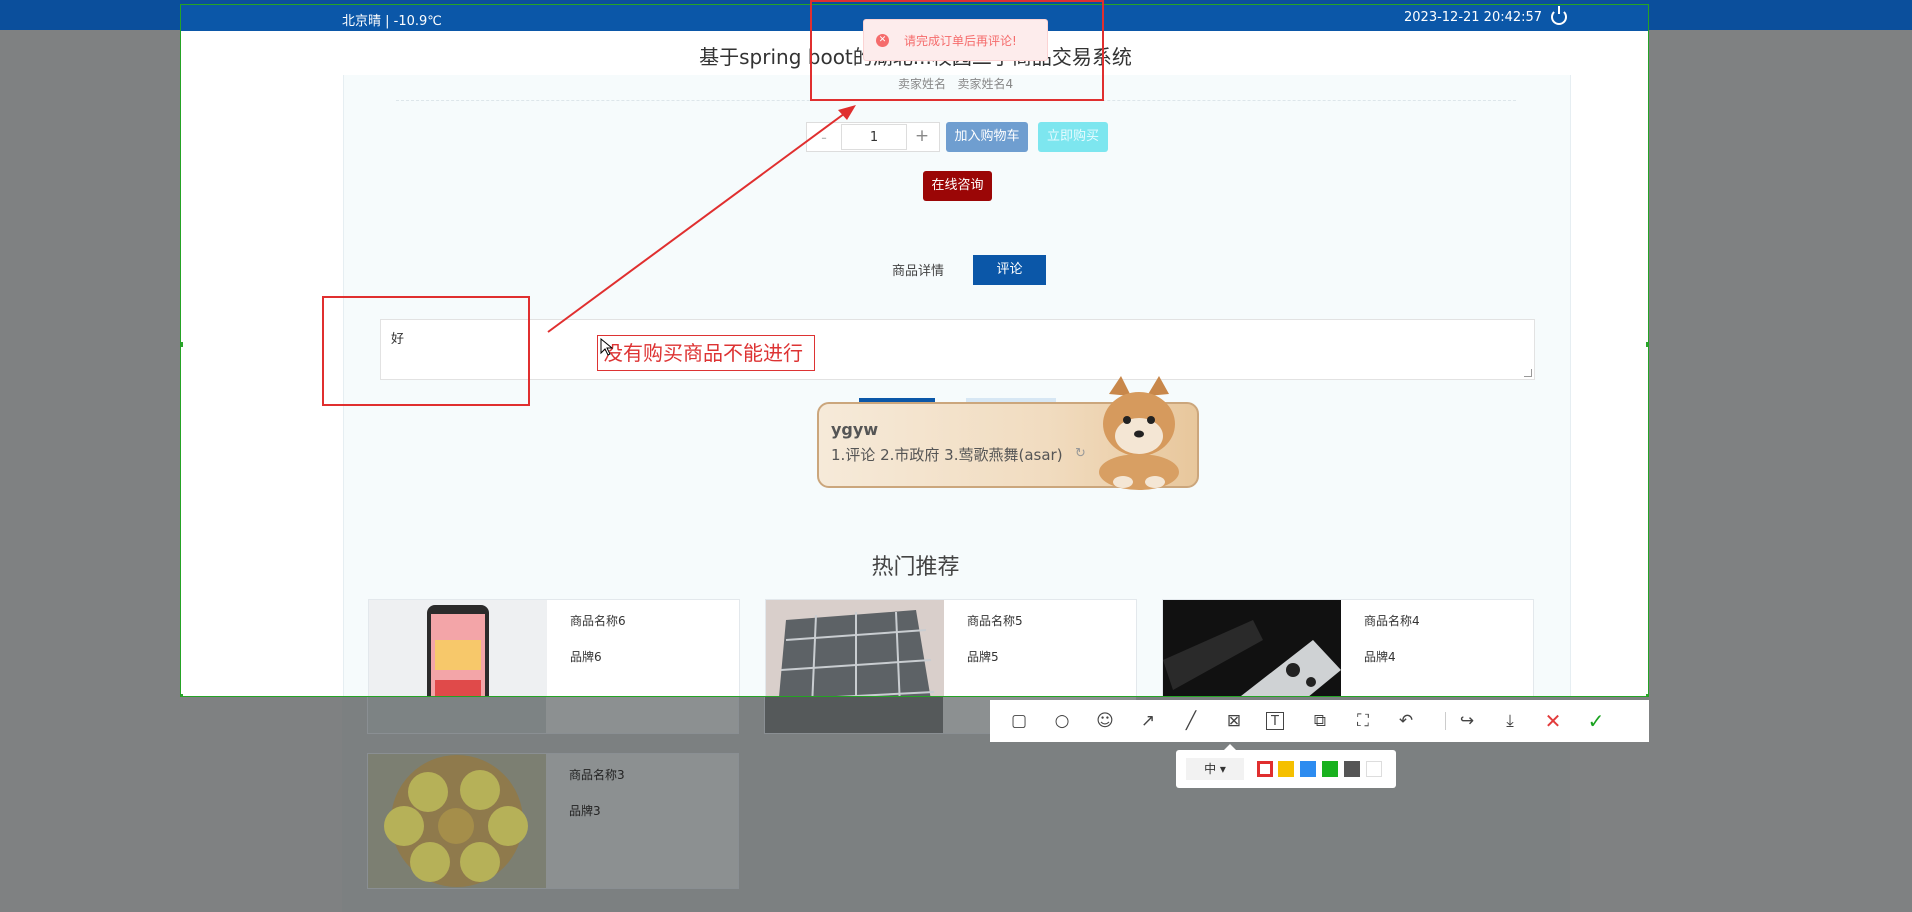 Image resolution: width=1912 pixels, height=912 pixels. I want to click on add-to-cart-button: 加入购物车, so click(987, 137).